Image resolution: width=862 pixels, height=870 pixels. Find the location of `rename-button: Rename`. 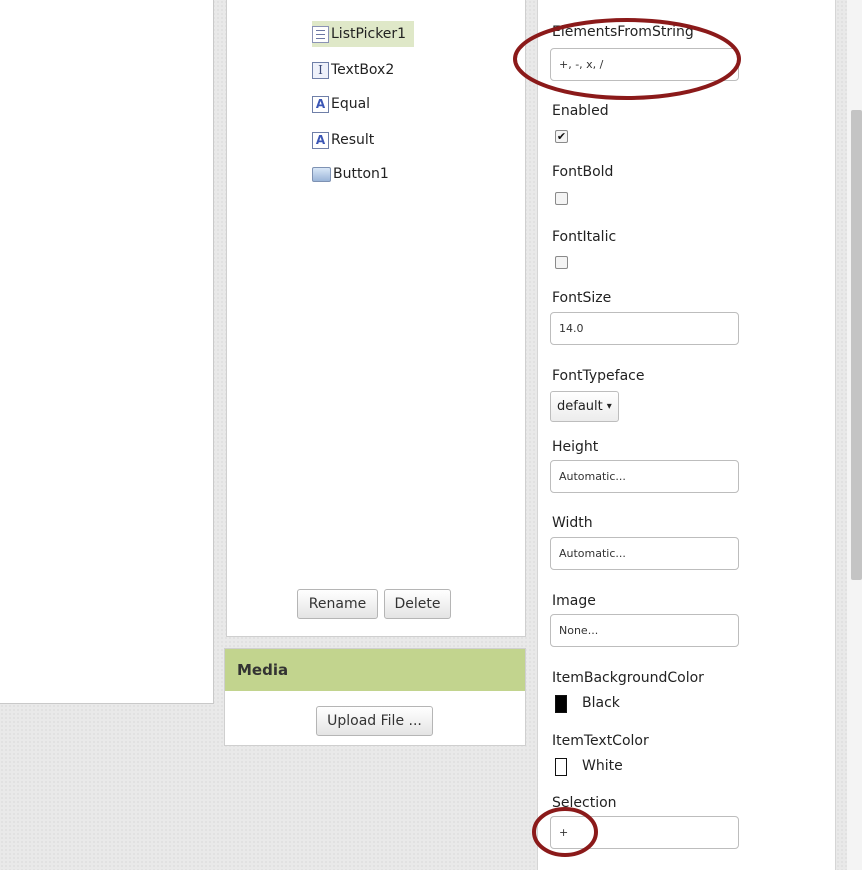

rename-button: Rename is located at coordinates (337, 604).